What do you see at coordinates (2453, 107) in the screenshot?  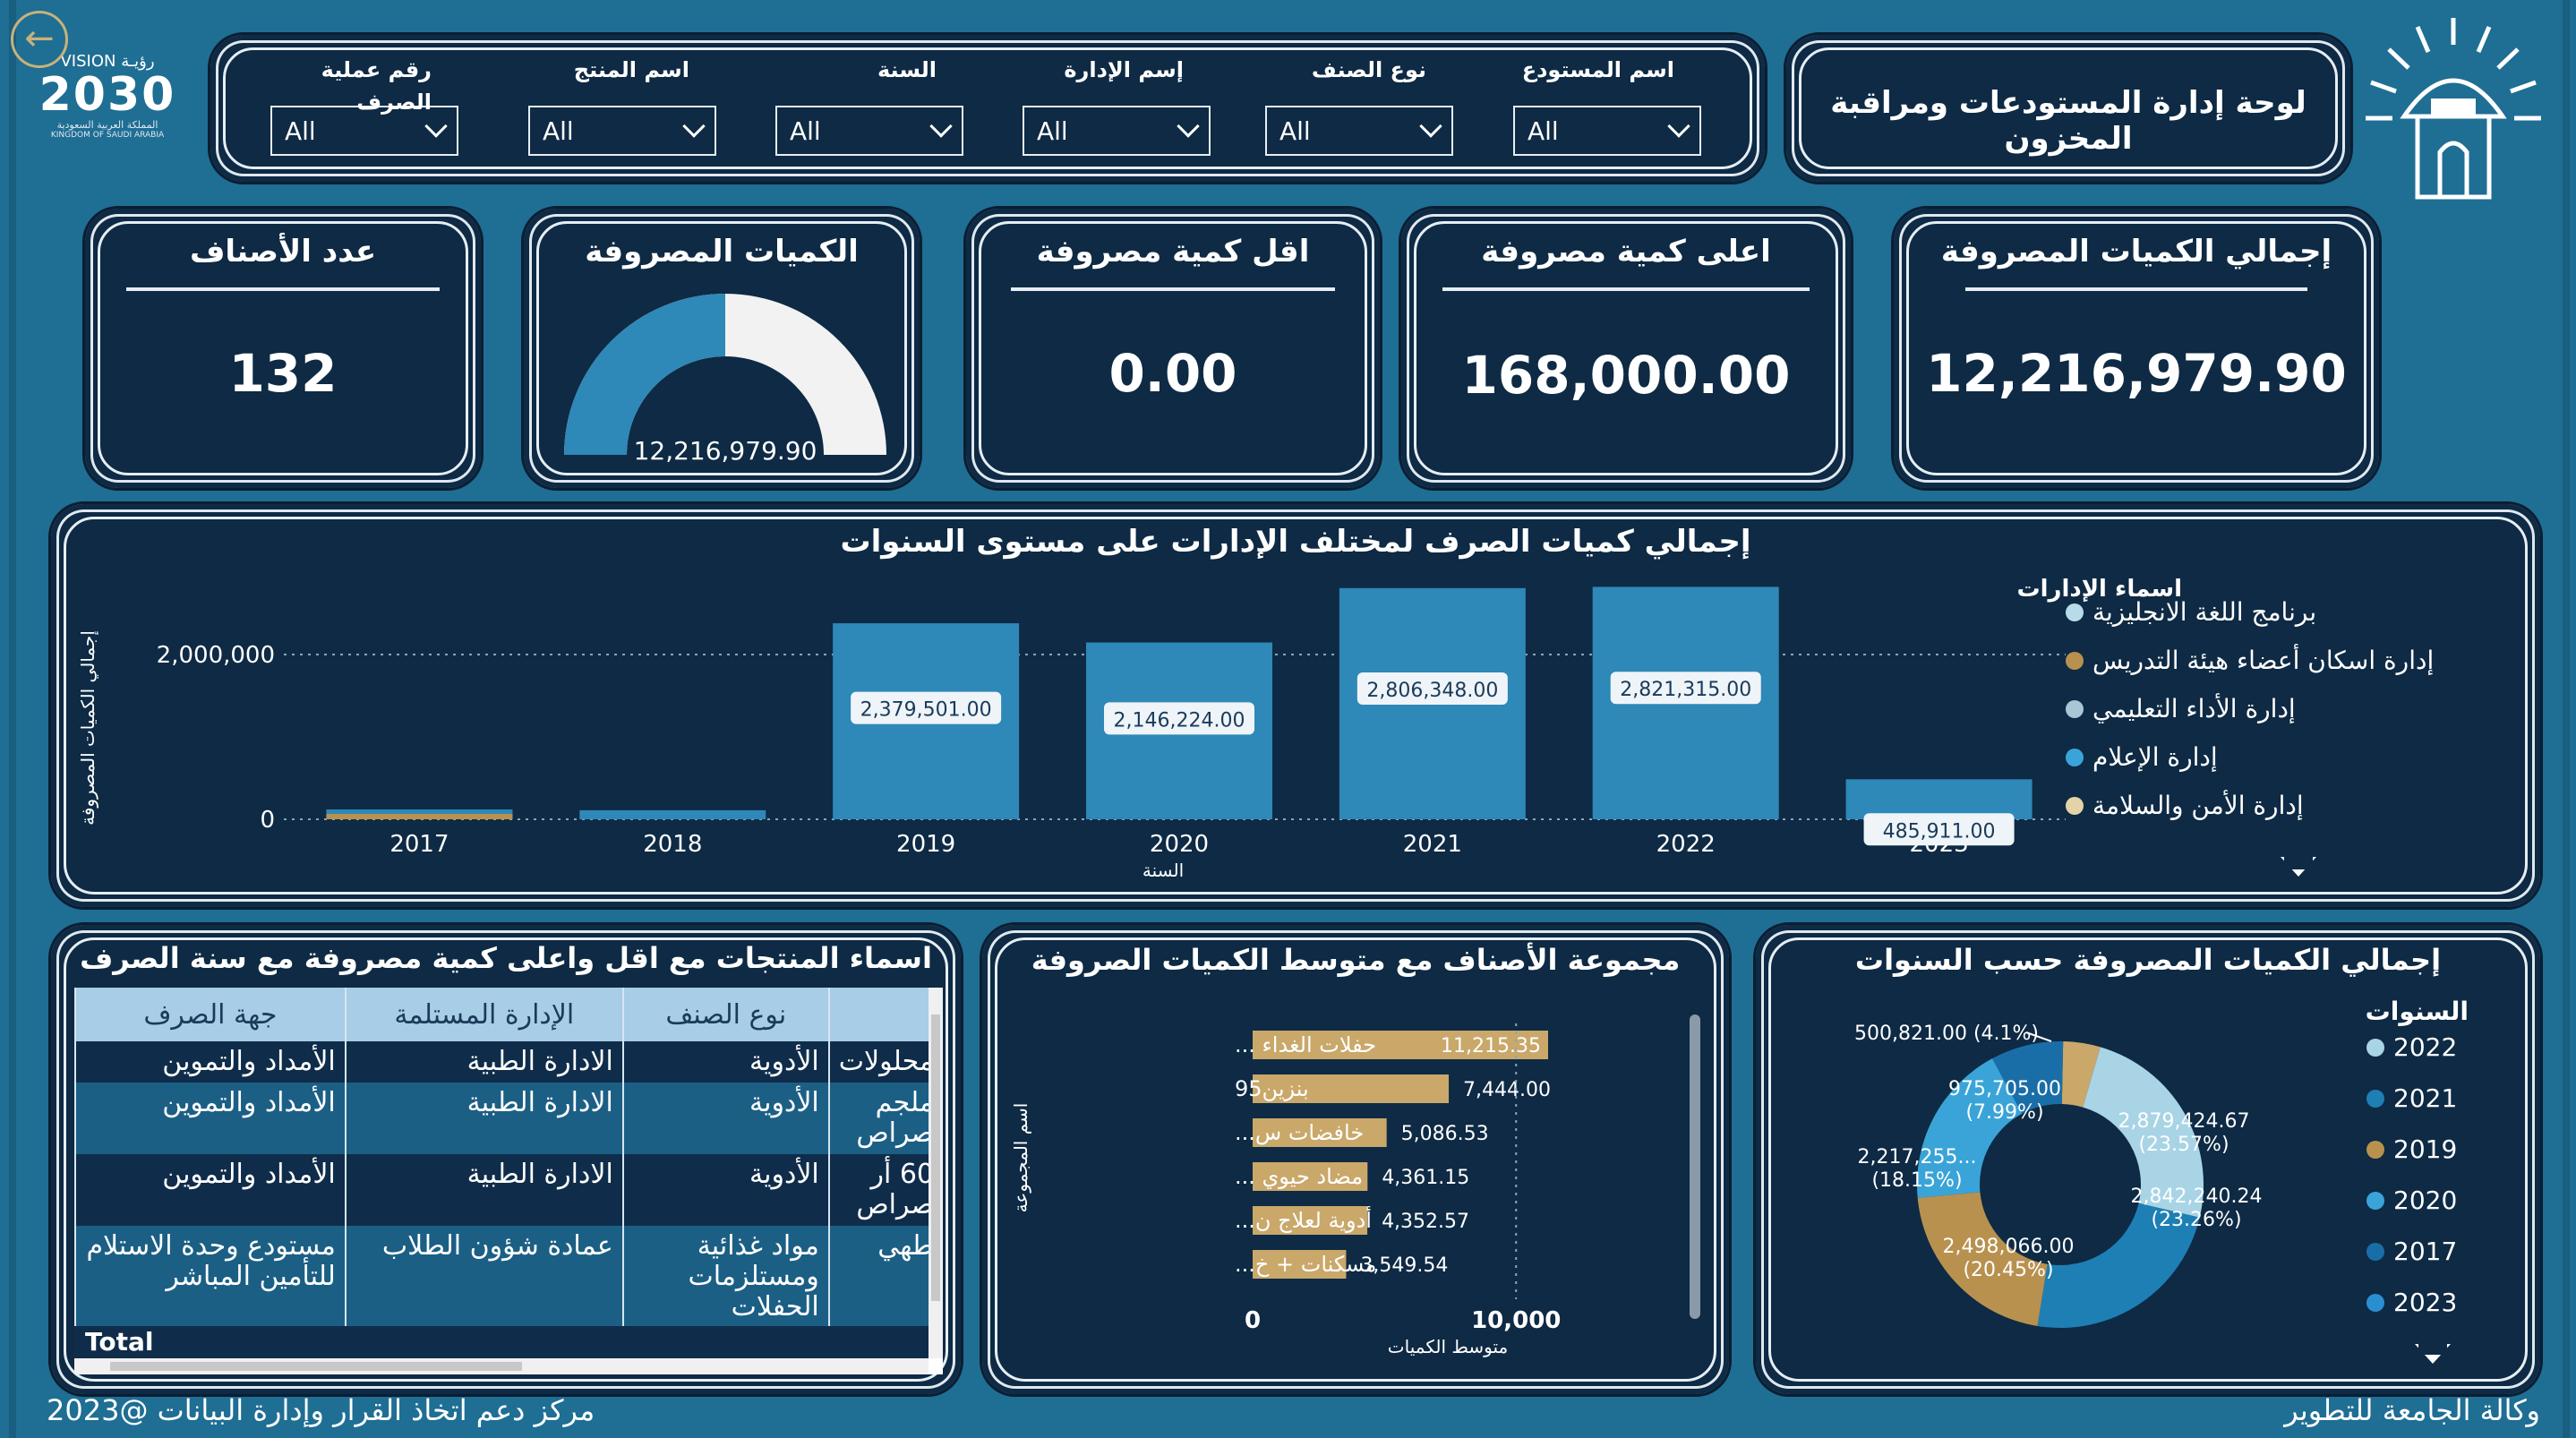 I see `university-logo-icon` at bounding box center [2453, 107].